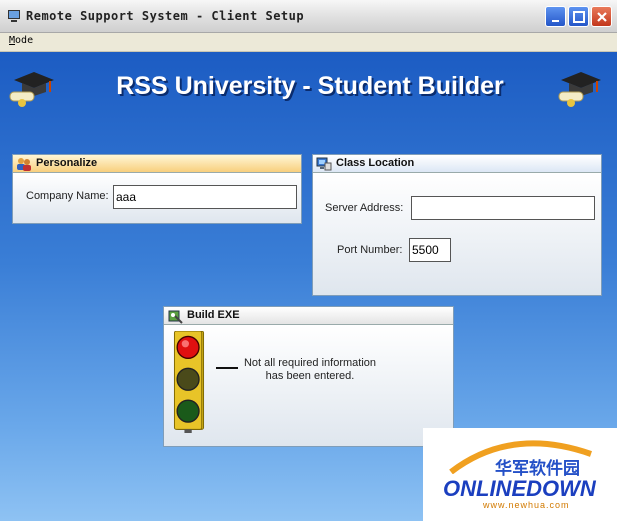 The image size is (617, 521). Describe the element at coordinates (555, 16) in the screenshot. I see `minimize-button` at that location.